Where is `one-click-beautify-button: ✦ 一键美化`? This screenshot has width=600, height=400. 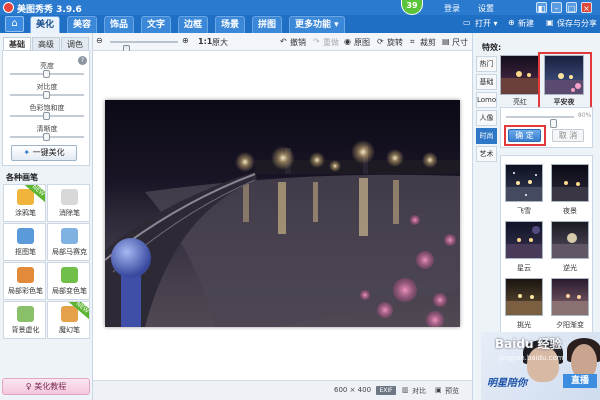
one-click-beautify-button: ✦ 一键美化 is located at coordinates (44, 153).